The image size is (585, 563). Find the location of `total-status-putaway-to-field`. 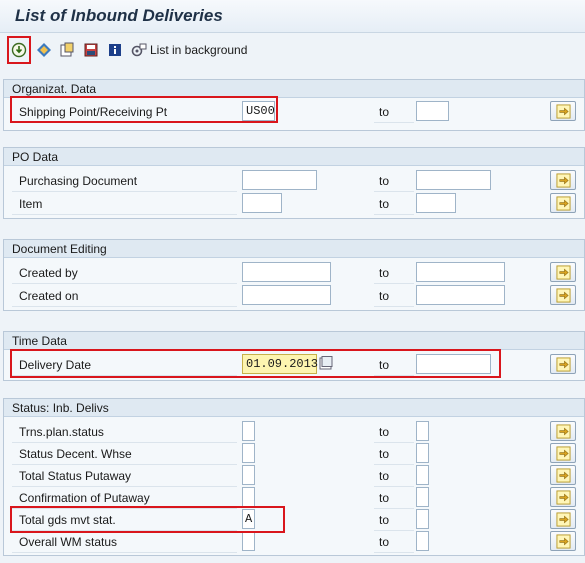

total-status-putaway-to-field is located at coordinates (422, 475).